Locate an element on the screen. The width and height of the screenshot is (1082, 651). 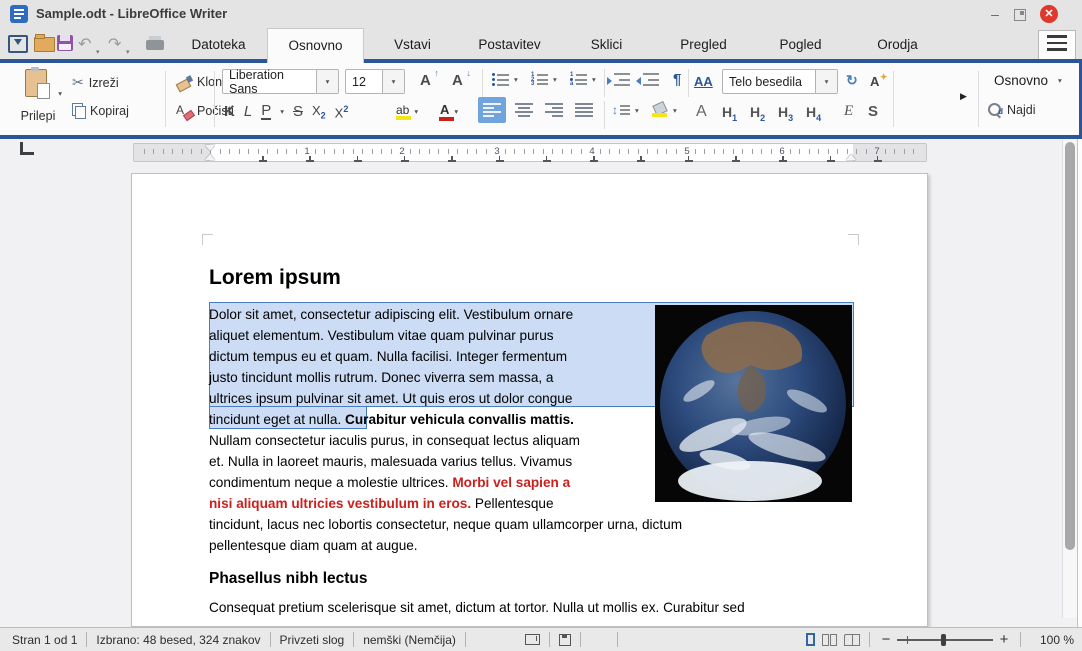
document-heading-2: Phasellus nibh lectus is located at coordinates (288, 579).